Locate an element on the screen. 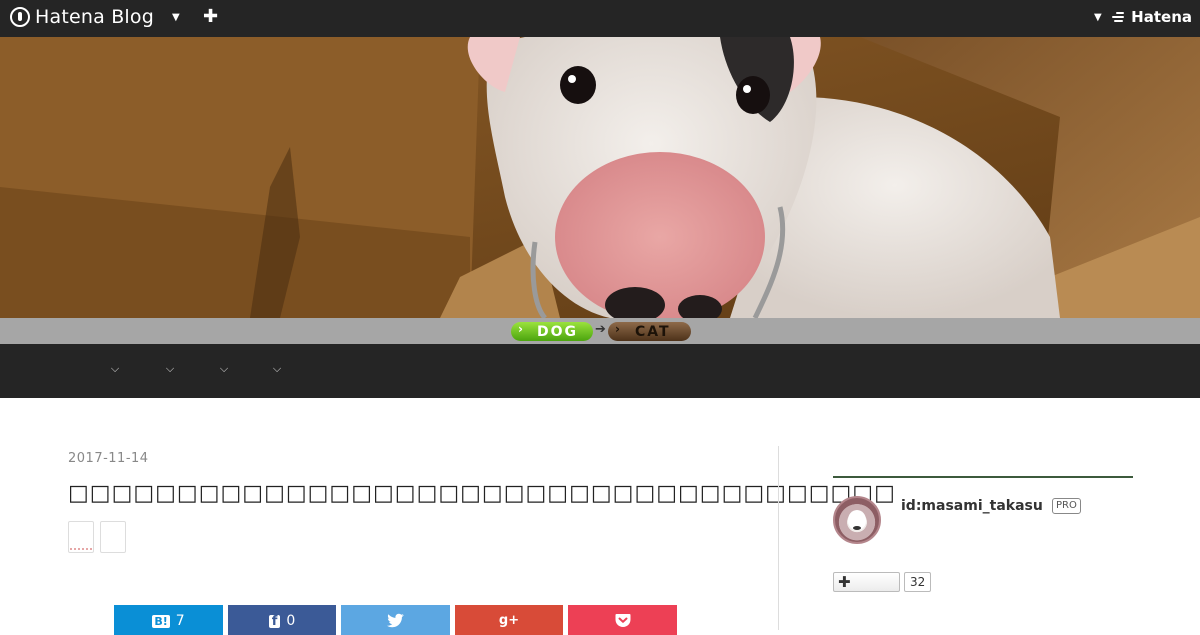 The image size is (1200, 635). cat-link-label: CAT is located at coordinates (653, 331).